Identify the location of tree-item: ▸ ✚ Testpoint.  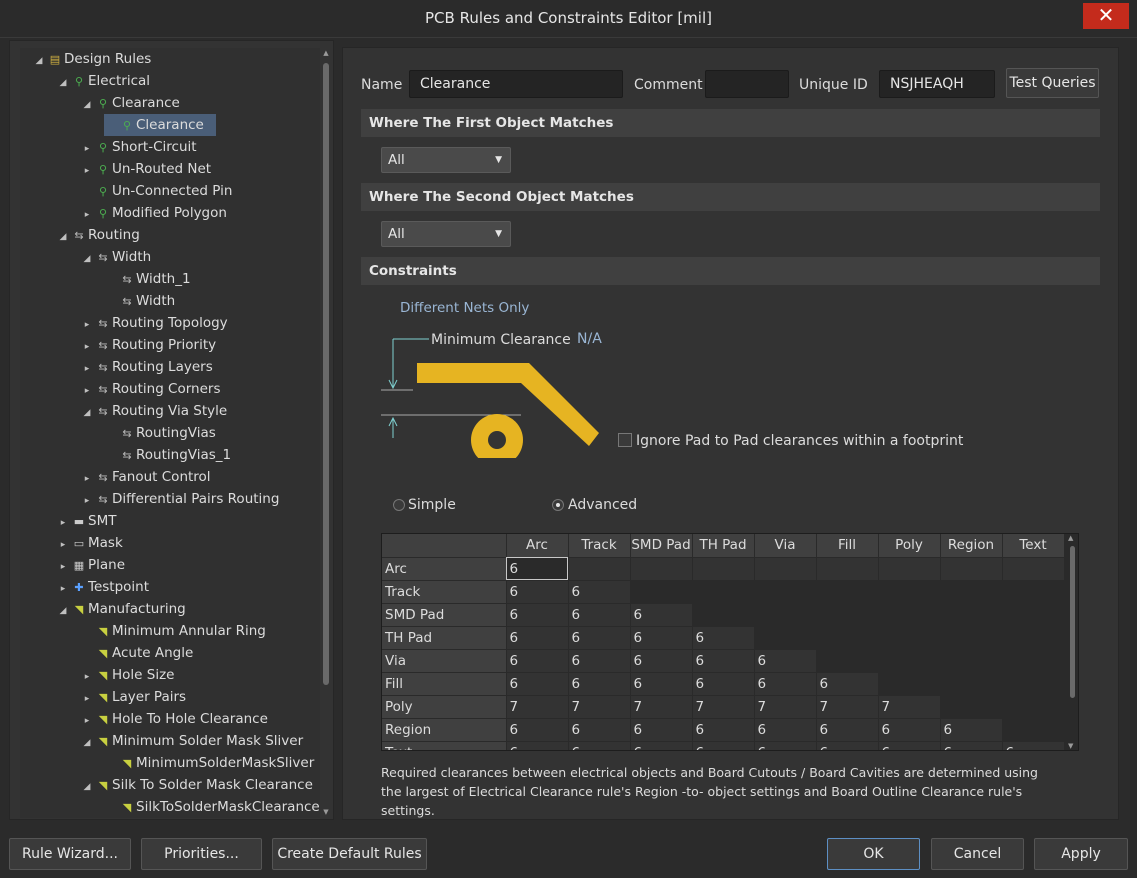
(102, 587).